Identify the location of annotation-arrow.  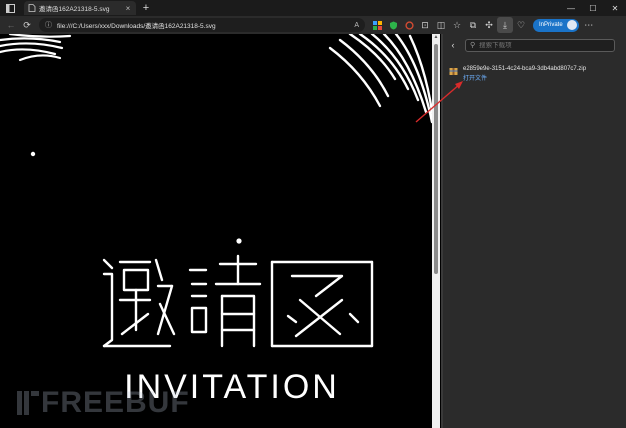
(439, 102).